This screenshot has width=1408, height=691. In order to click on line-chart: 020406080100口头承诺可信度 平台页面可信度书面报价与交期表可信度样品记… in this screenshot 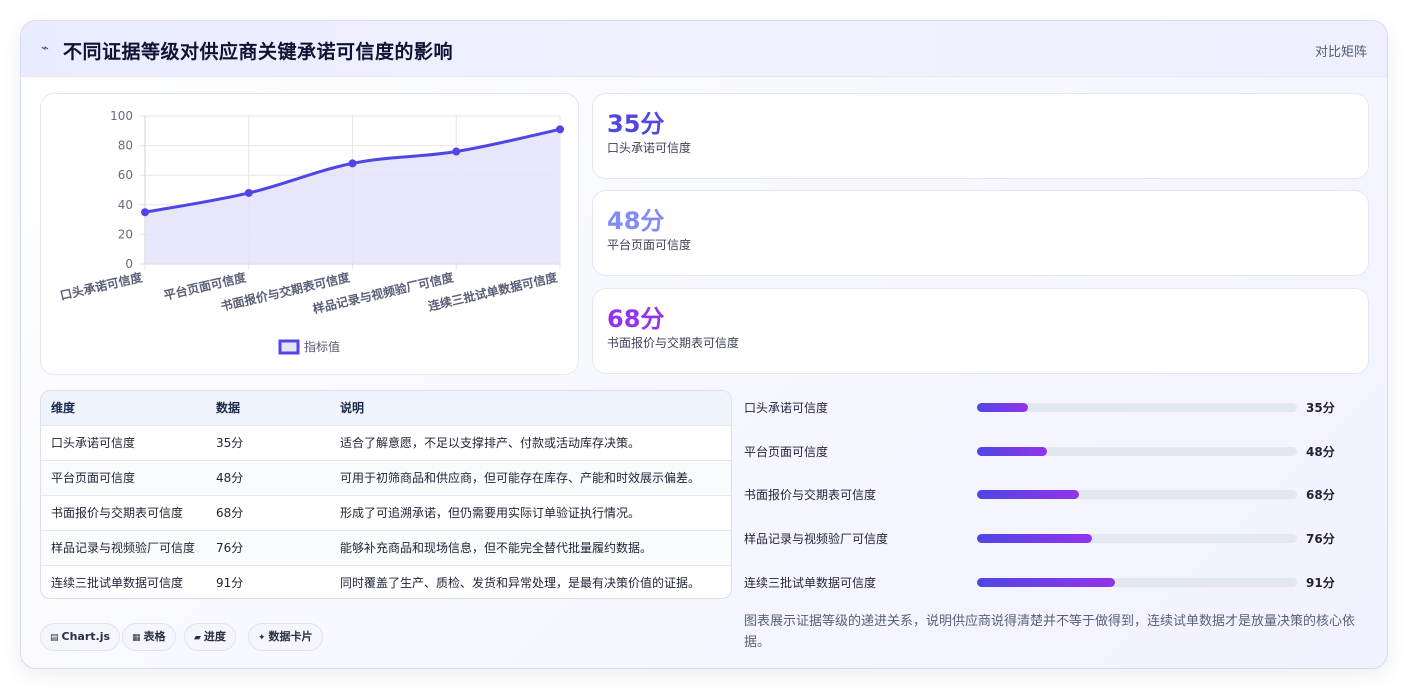, I will do `click(311, 232)`.